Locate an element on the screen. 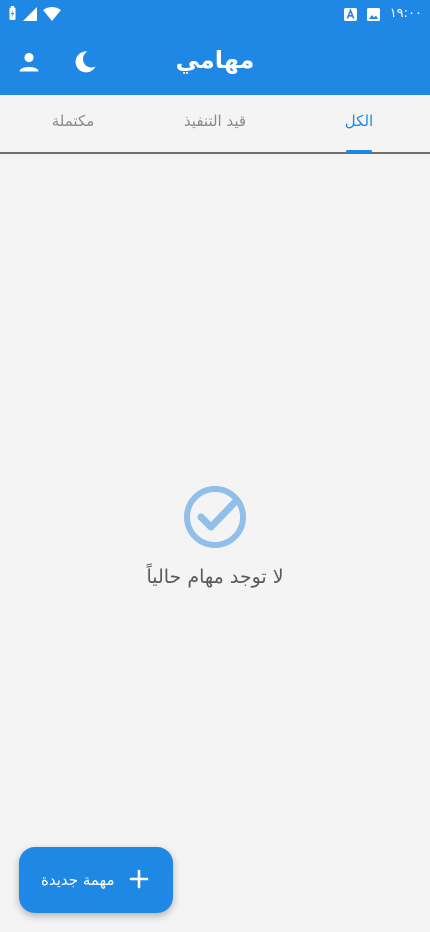 The width and height of the screenshot is (430, 932). tab-in-progress: قيد التنفيذ is located at coordinates (215, 123).